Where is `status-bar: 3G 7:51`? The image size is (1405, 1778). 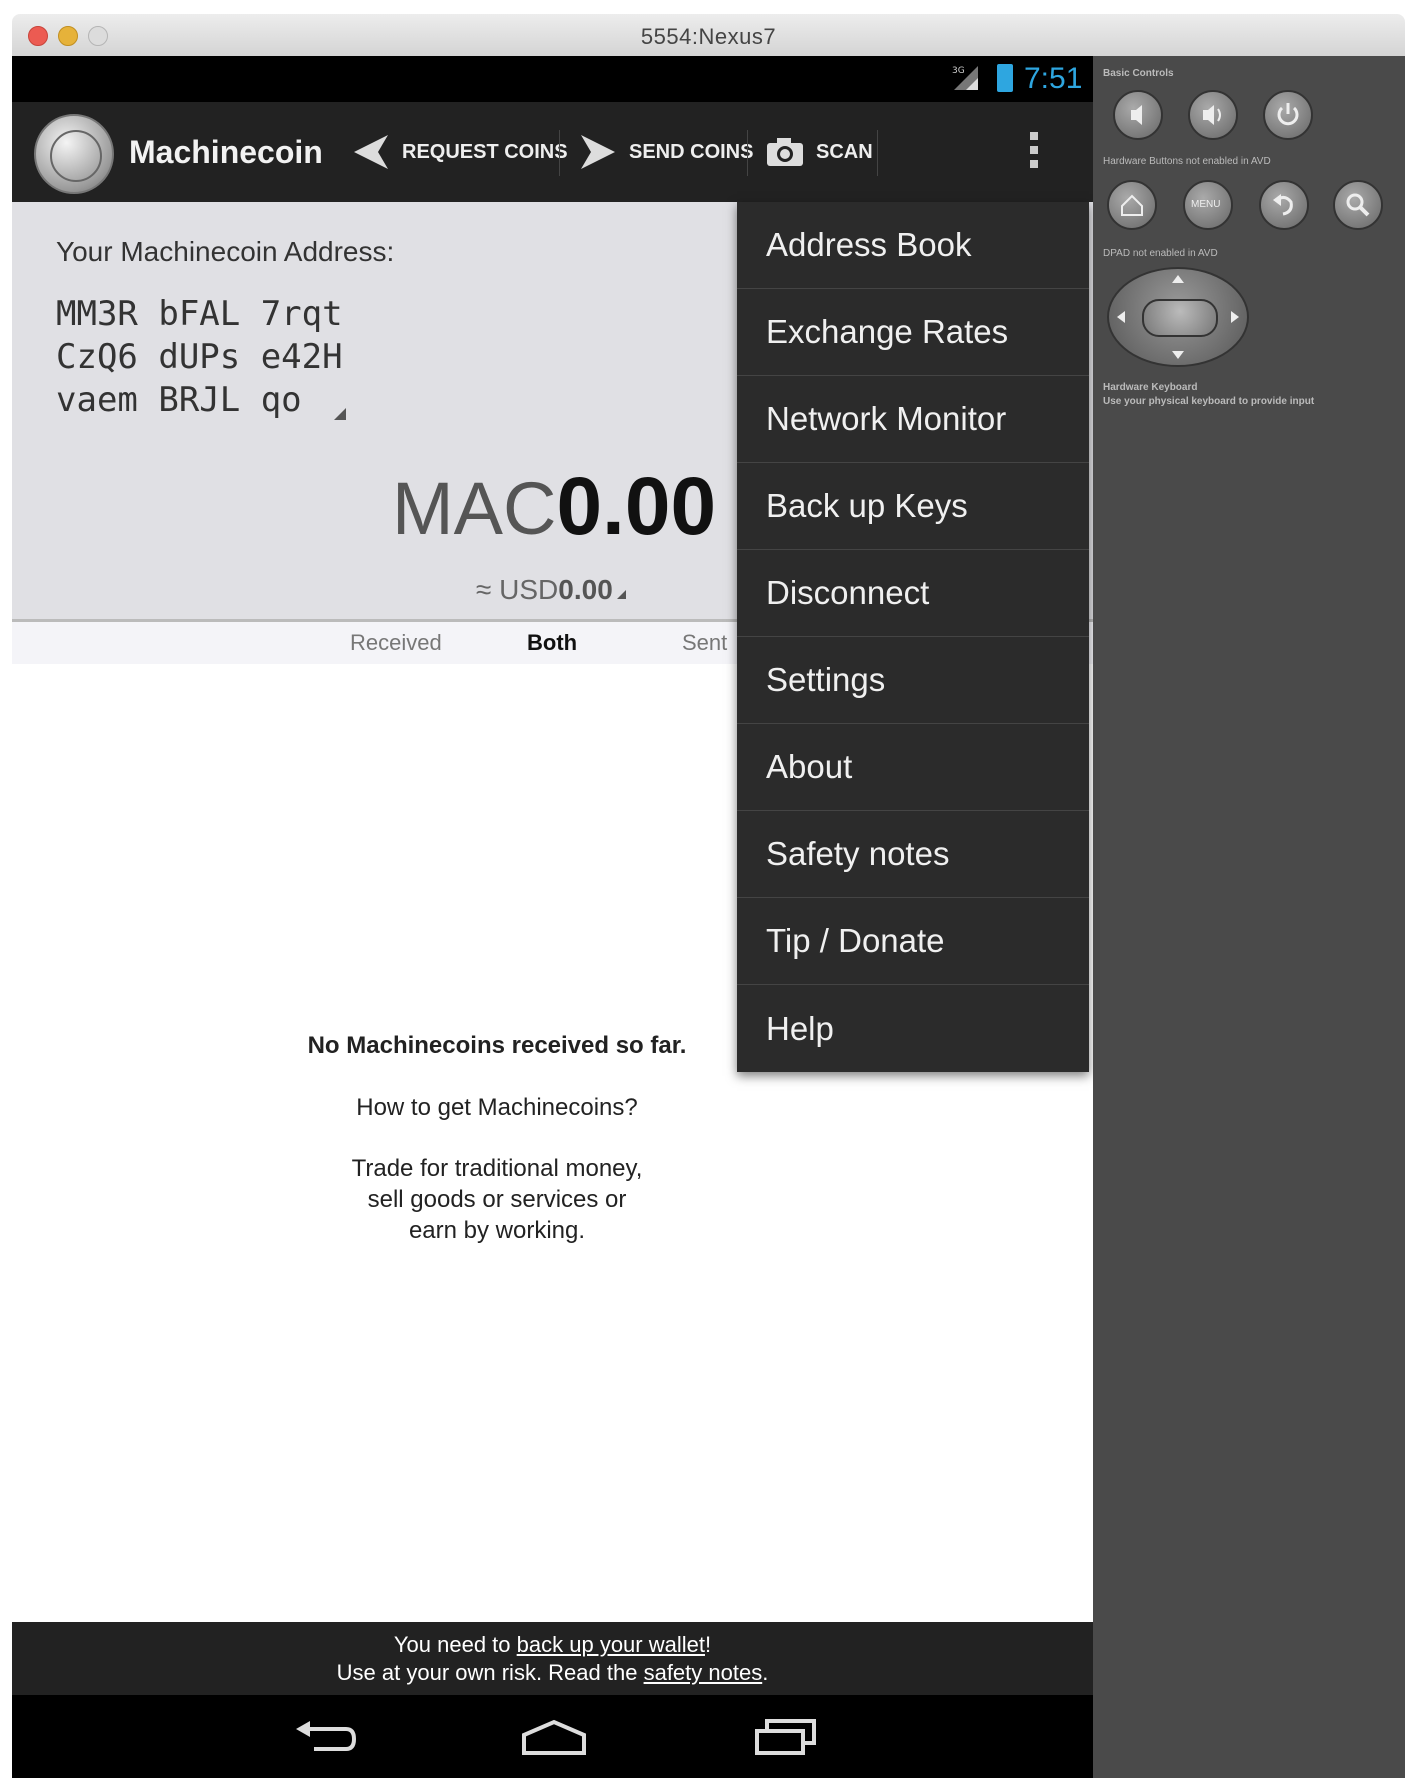 status-bar: 3G 7:51 is located at coordinates (552, 79).